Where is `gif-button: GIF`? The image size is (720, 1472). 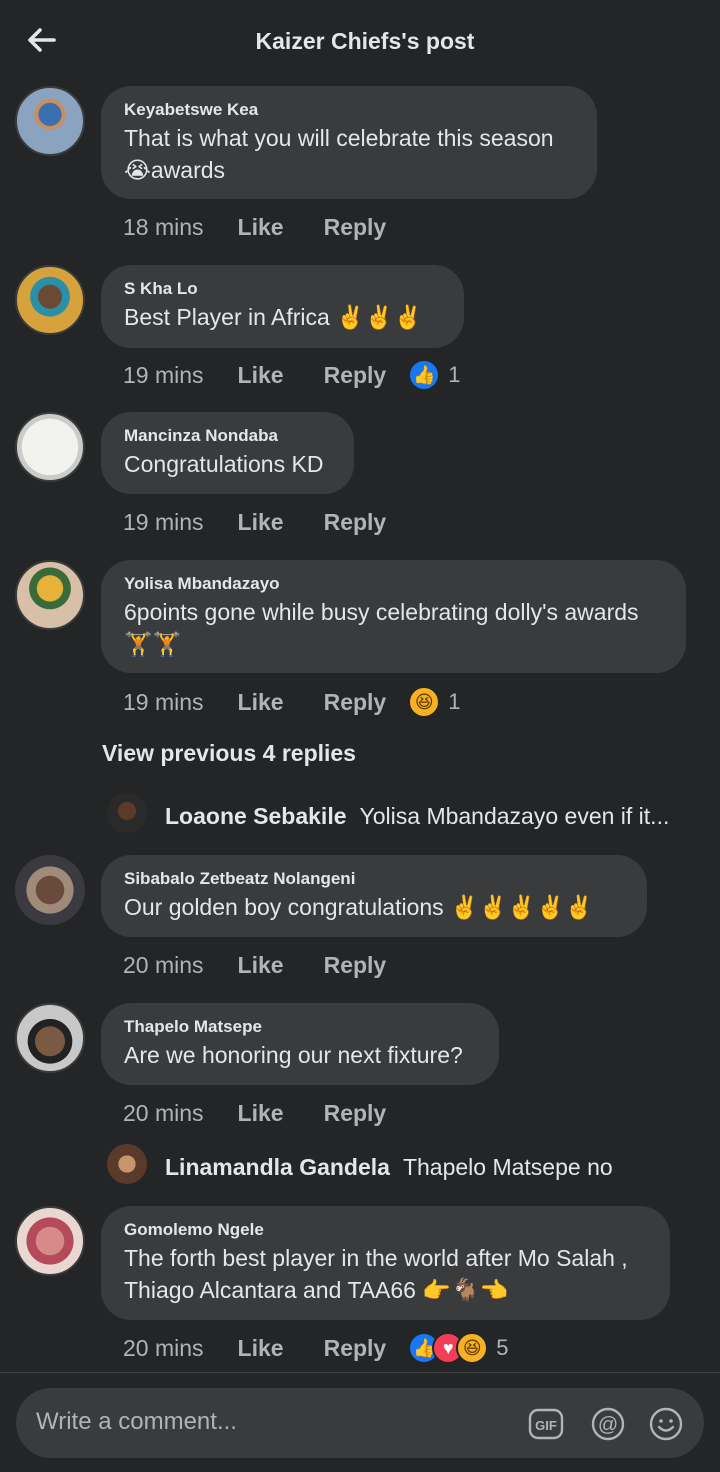 gif-button: GIF is located at coordinates (546, 1424).